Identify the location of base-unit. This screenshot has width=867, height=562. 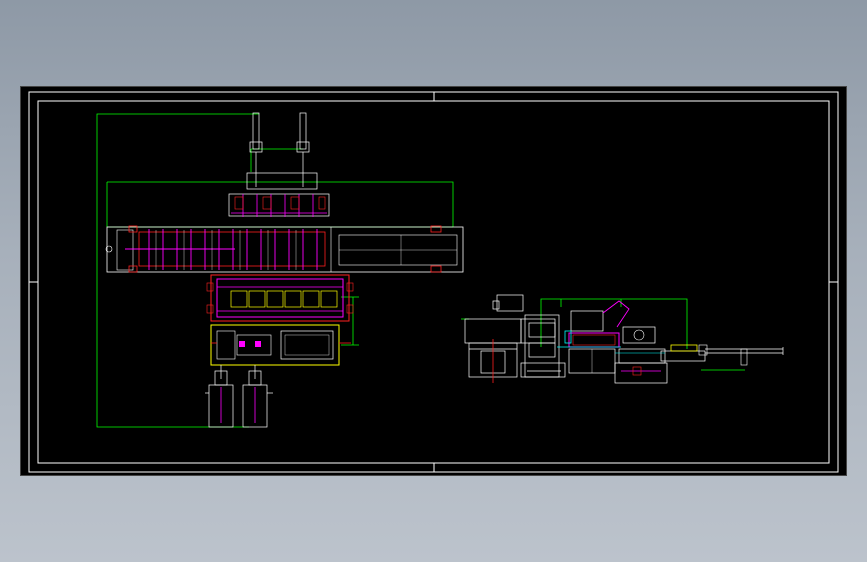
(280, 345).